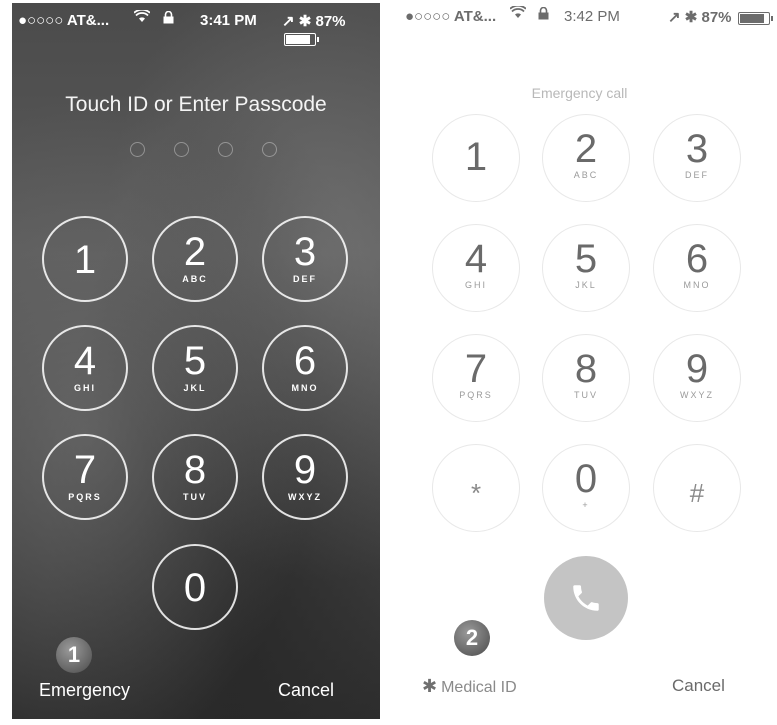  I want to click on status-time: 3:41 PM, so click(228, 20).